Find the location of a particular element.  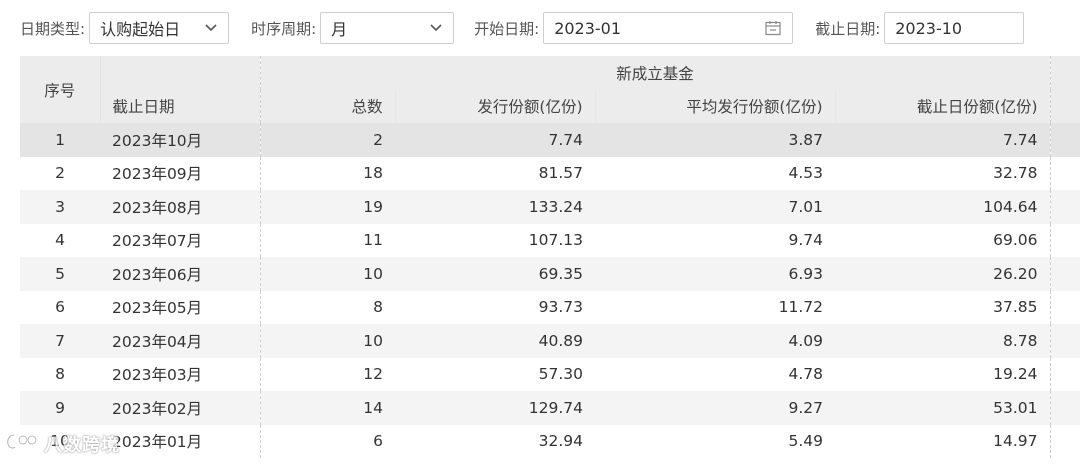

cell-end-date: 2023年03月 is located at coordinates (180, 374).